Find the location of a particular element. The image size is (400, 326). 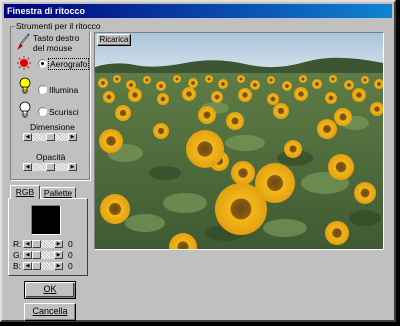

channel-r-left-arrow-icon: ◀ is located at coordinates (27, 244).